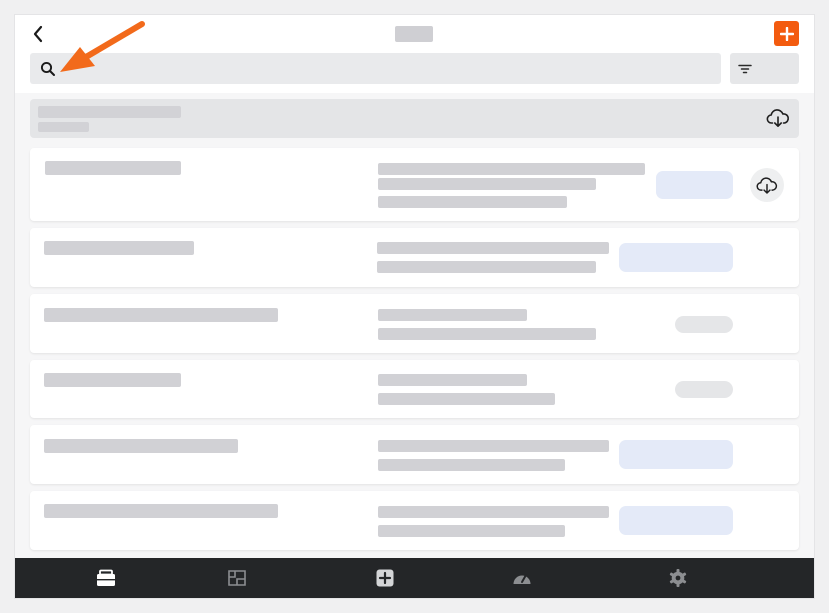 The width and height of the screenshot is (829, 613). I want to click on section-header, so click(414, 118).